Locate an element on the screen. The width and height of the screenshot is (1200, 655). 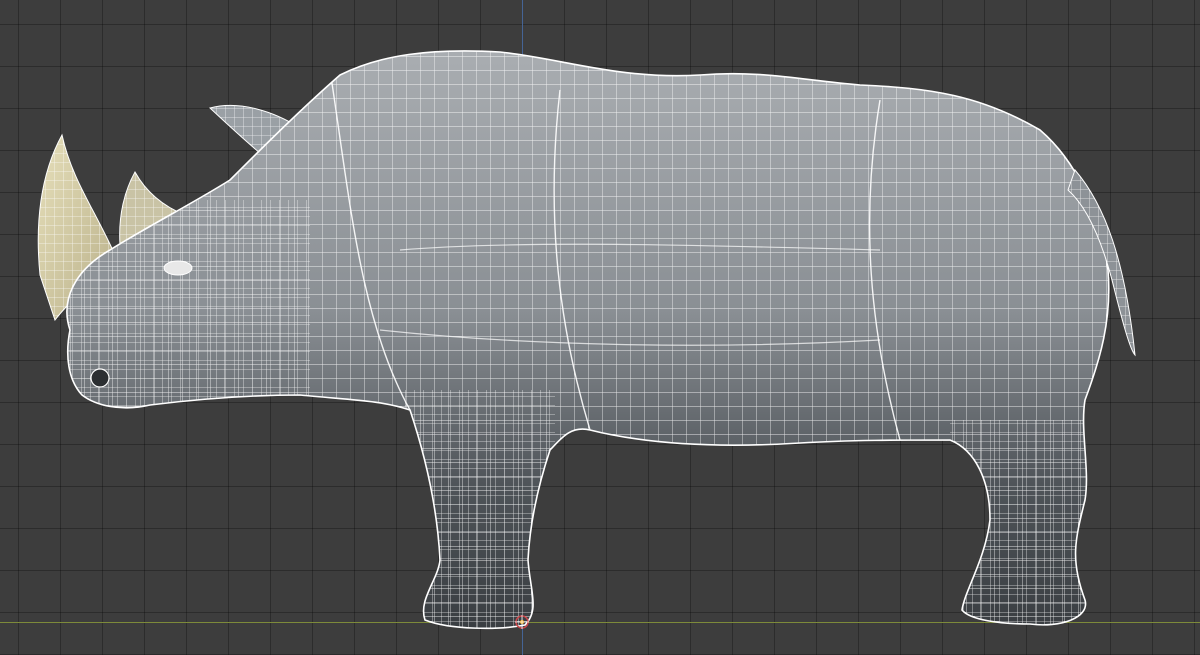
nostril is located at coordinates (100, 378).